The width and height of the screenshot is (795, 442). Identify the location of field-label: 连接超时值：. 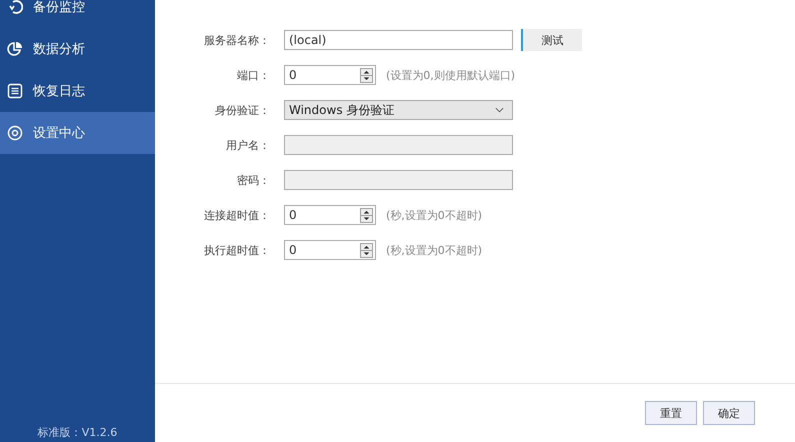
(236, 215).